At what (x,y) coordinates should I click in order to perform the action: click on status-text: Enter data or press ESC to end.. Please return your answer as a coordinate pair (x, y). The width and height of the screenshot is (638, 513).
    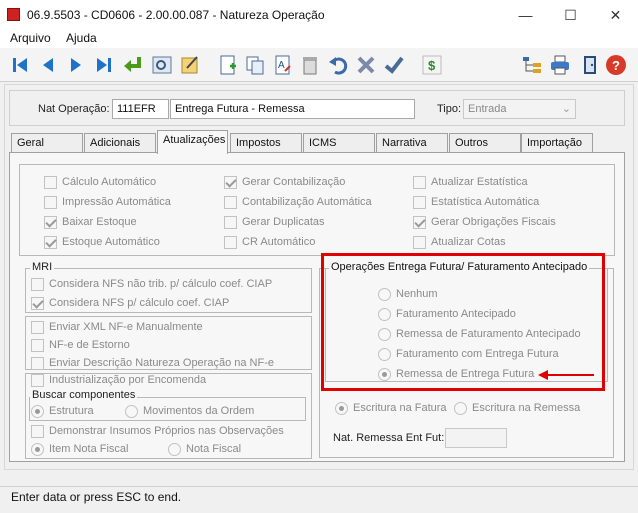
    Looking at the image, I should click on (96, 497).